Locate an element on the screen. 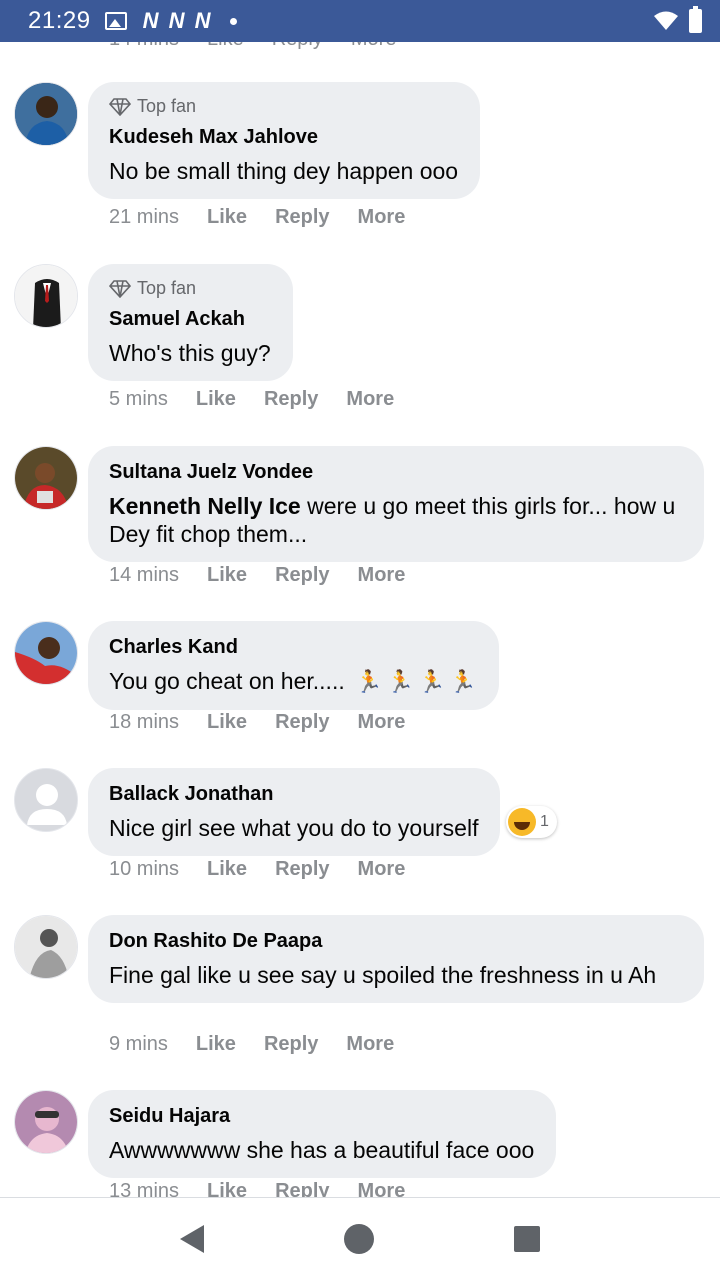 Image resolution: width=720 pixels, height=1280 pixels. comment-author: Samuel Ackah is located at coordinates (190, 319).